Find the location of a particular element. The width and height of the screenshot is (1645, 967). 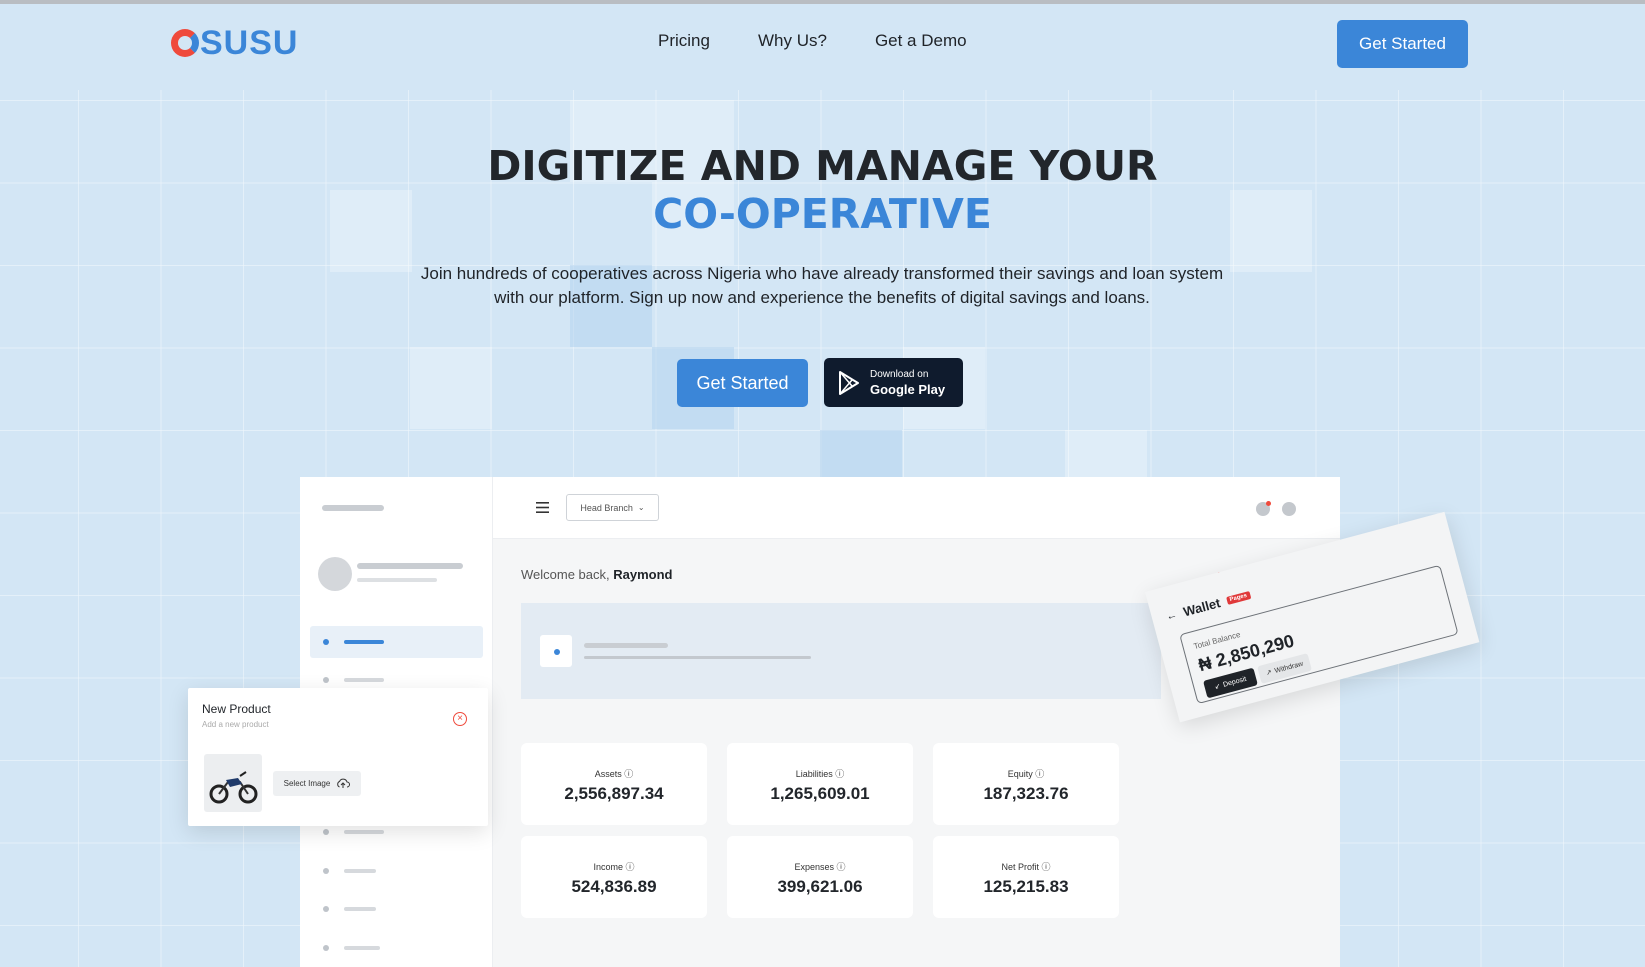

stat-value: 2,556,897.34 is located at coordinates (614, 793).